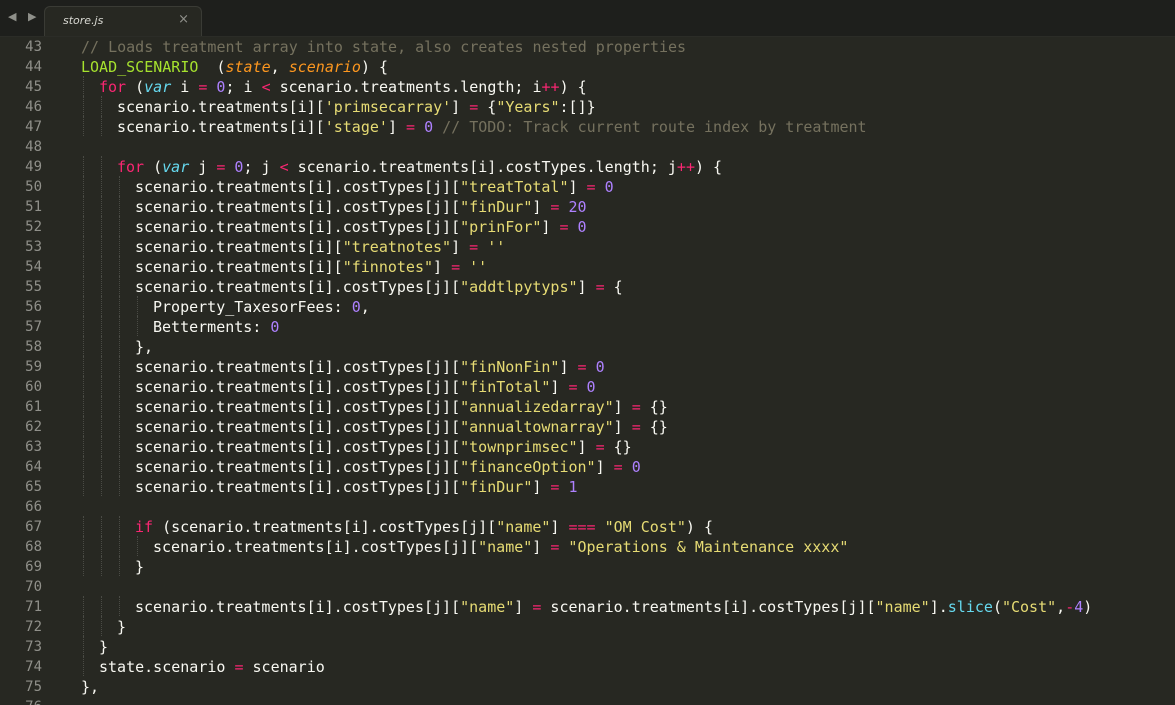 The image size is (1175, 705). Describe the element at coordinates (261, 167) in the screenshot. I see `code-token: ; j` at that location.